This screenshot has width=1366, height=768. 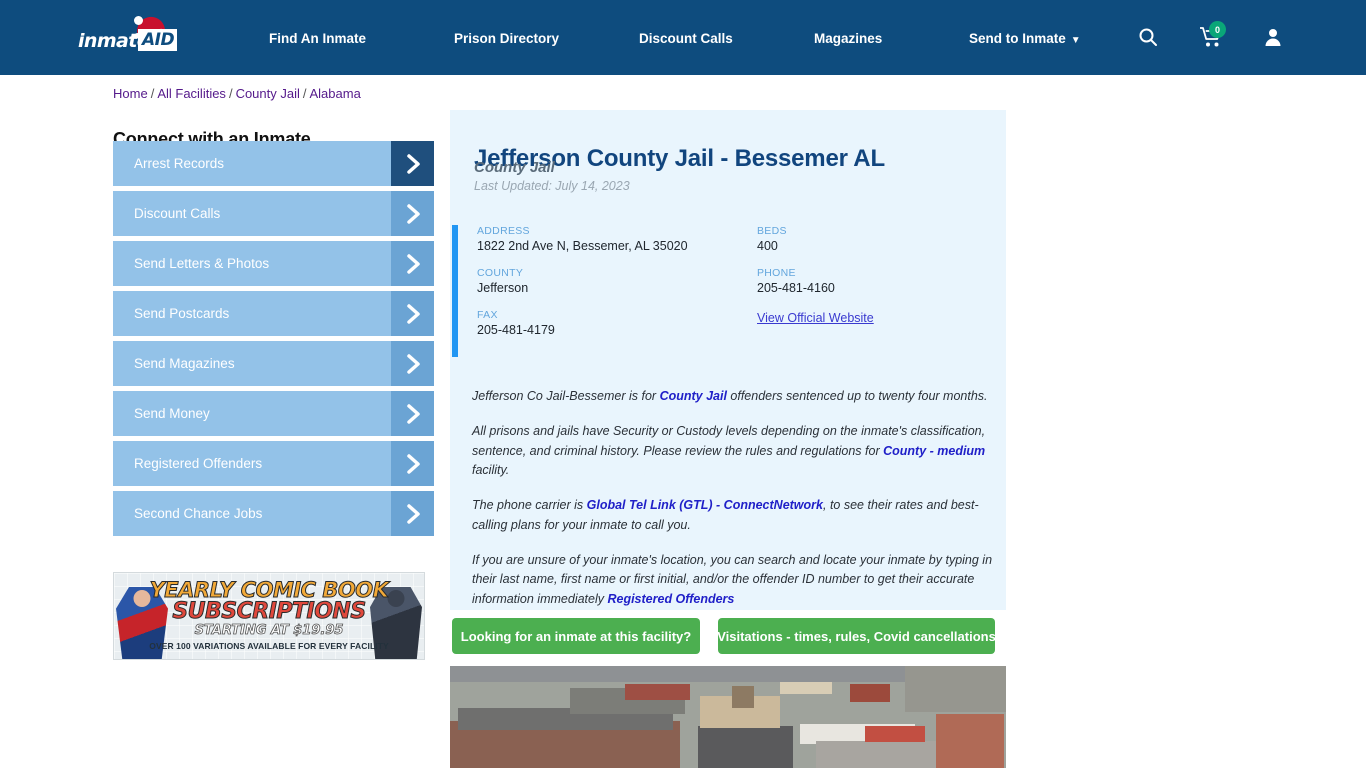 I want to click on last-updated-text: Last Updated: July 14, 2023, so click(x=552, y=186).